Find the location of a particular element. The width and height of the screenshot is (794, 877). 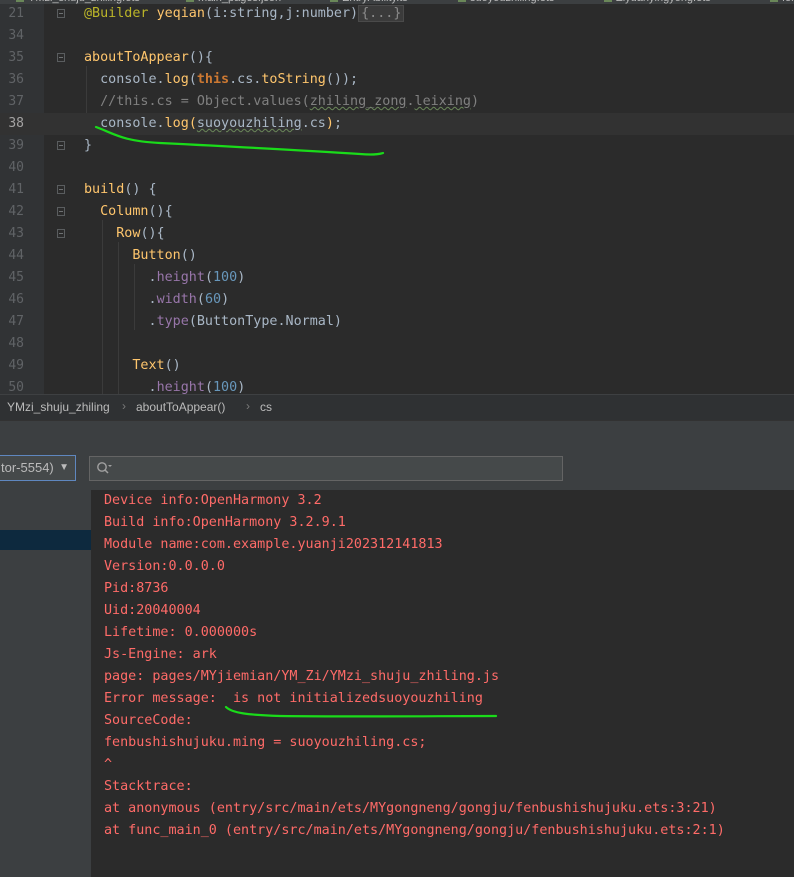

log-line: Build info:OpenHarmony 3.2.9.1 is located at coordinates (225, 522).